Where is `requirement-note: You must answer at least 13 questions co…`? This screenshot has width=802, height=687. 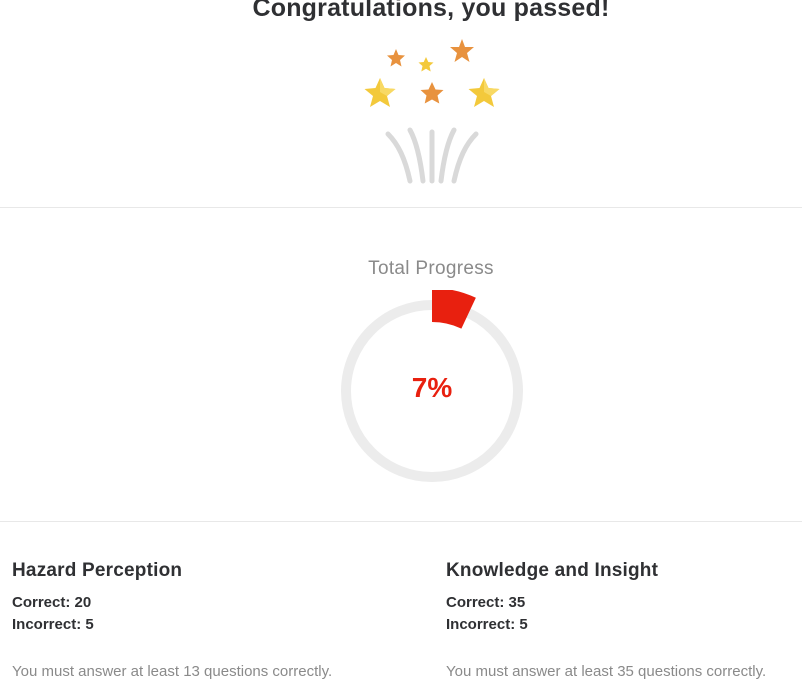 requirement-note: You must answer at least 13 questions co… is located at coordinates (172, 671).